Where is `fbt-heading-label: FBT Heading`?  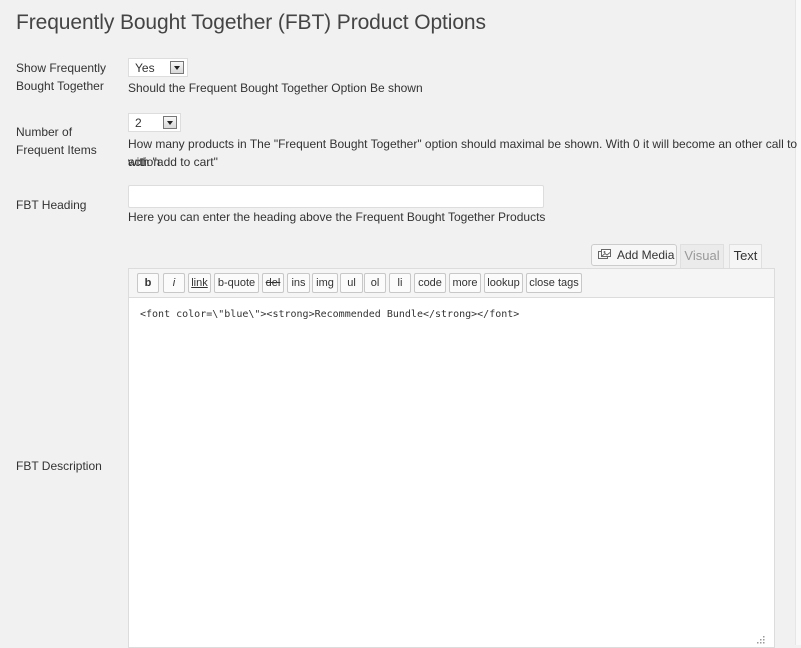 fbt-heading-label: FBT Heading is located at coordinates (51, 205).